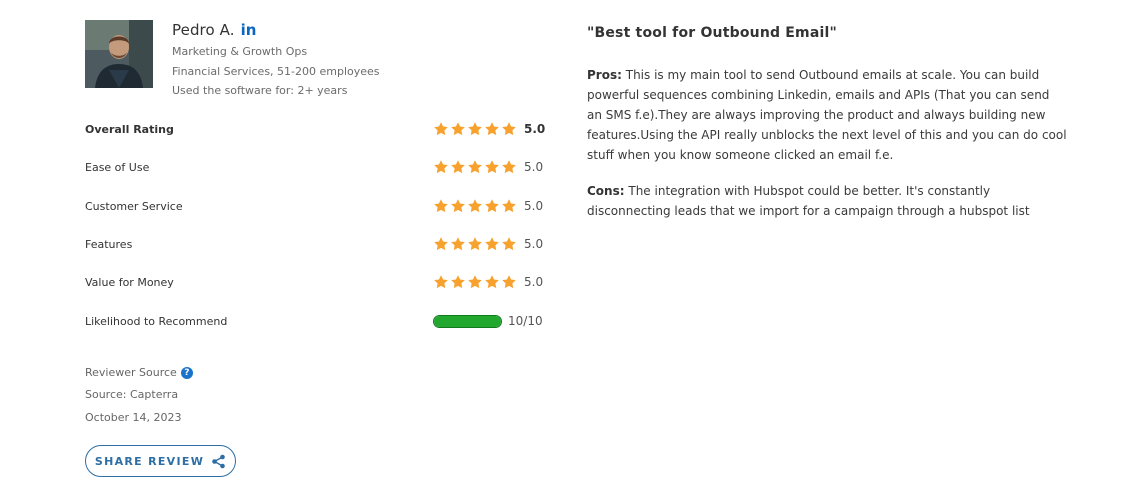 The width and height of the screenshot is (1147, 496). I want to click on recommend-label: Likelihood to Recommend, so click(156, 321).